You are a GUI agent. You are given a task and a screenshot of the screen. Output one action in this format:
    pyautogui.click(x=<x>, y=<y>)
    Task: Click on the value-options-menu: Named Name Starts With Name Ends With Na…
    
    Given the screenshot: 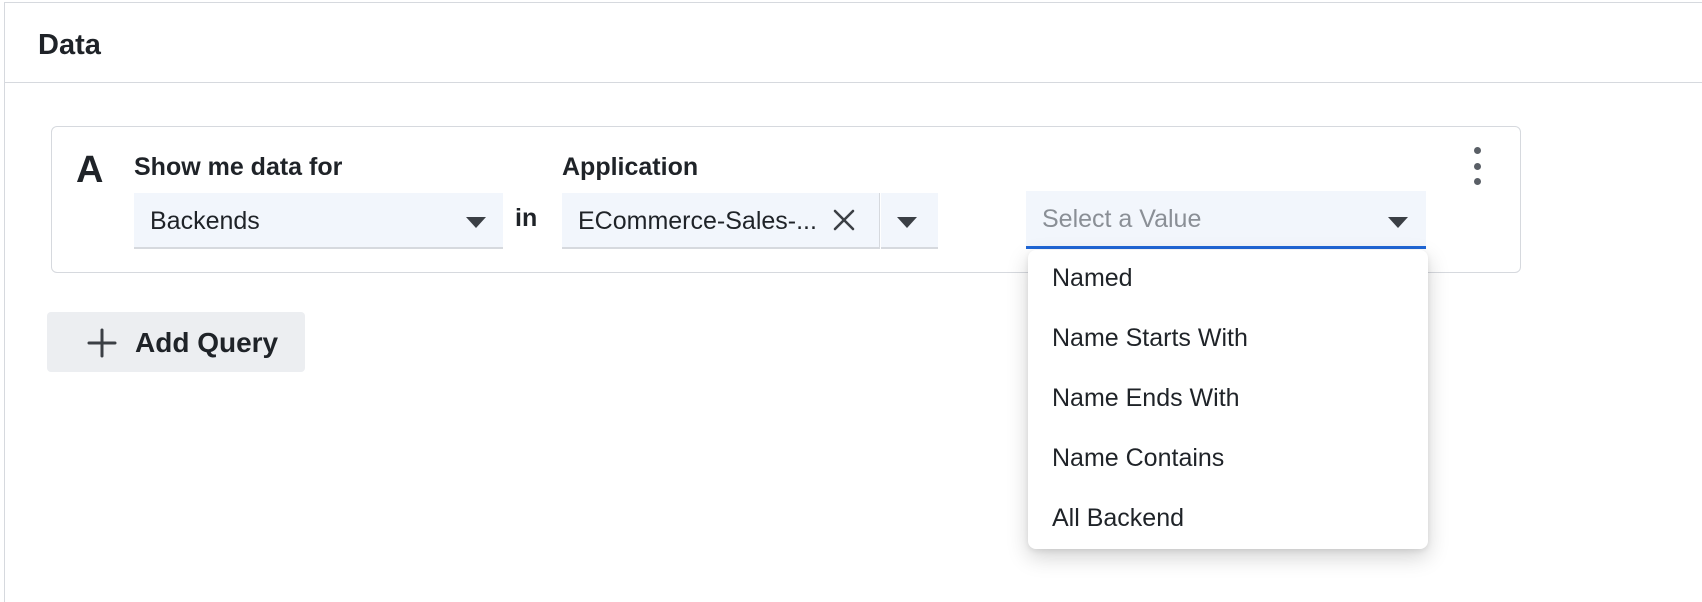 What is the action you would take?
    pyautogui.click(x=1228, y=399)
    